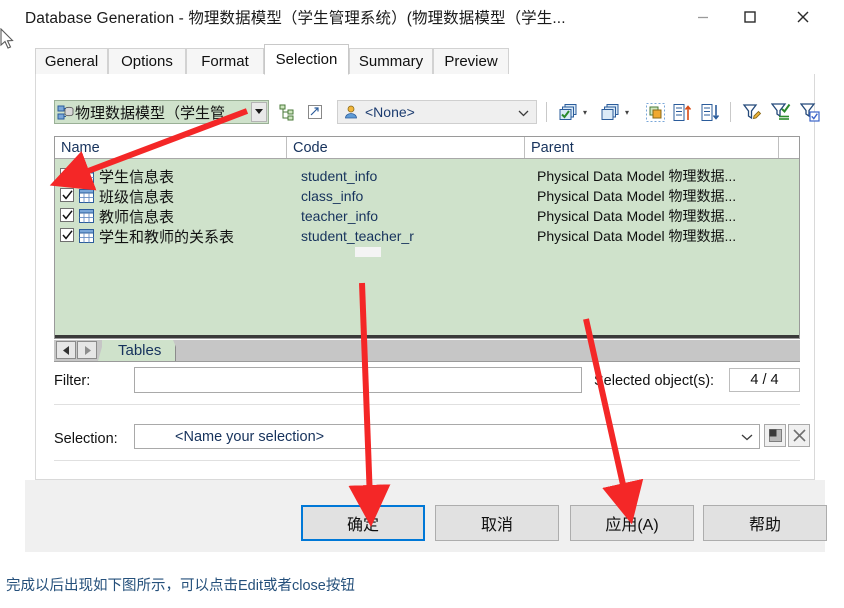  I want to click on sort-ascending-button, so click(682, 112).